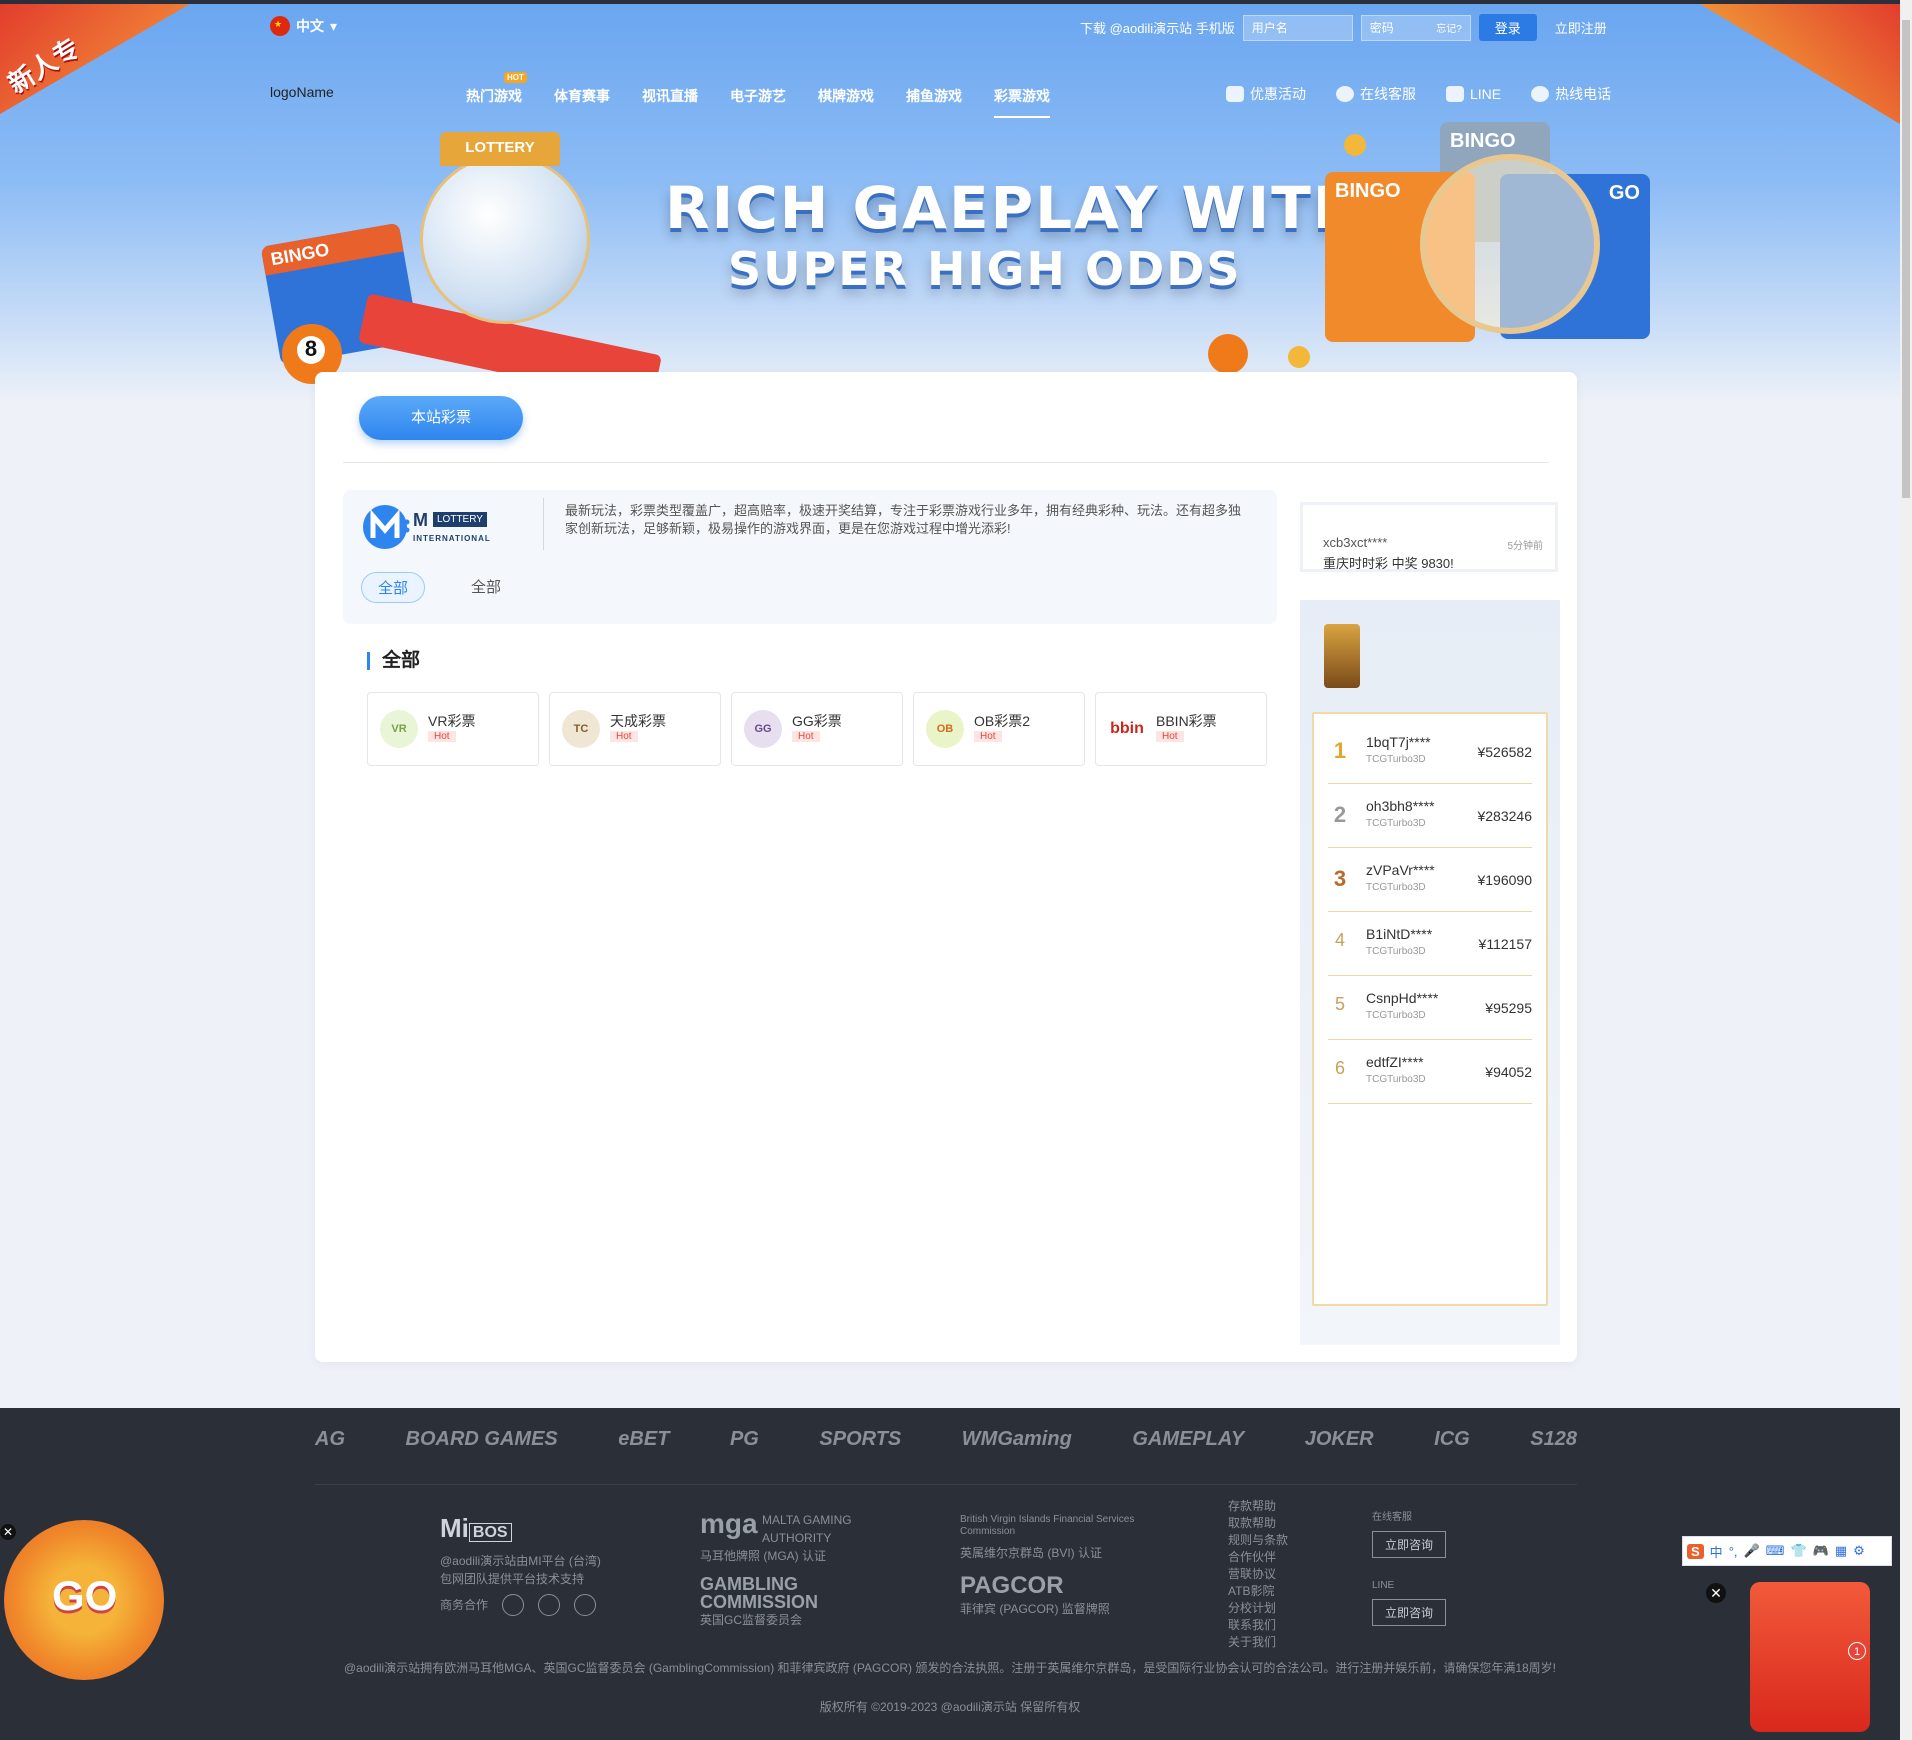 The width and height of the screenshot is (1912, 1740). What do you see at coordinates (1402, 998) in the screenshot?
I see `winner-name: CsnpHd****` at bounding box center [1402, 998].